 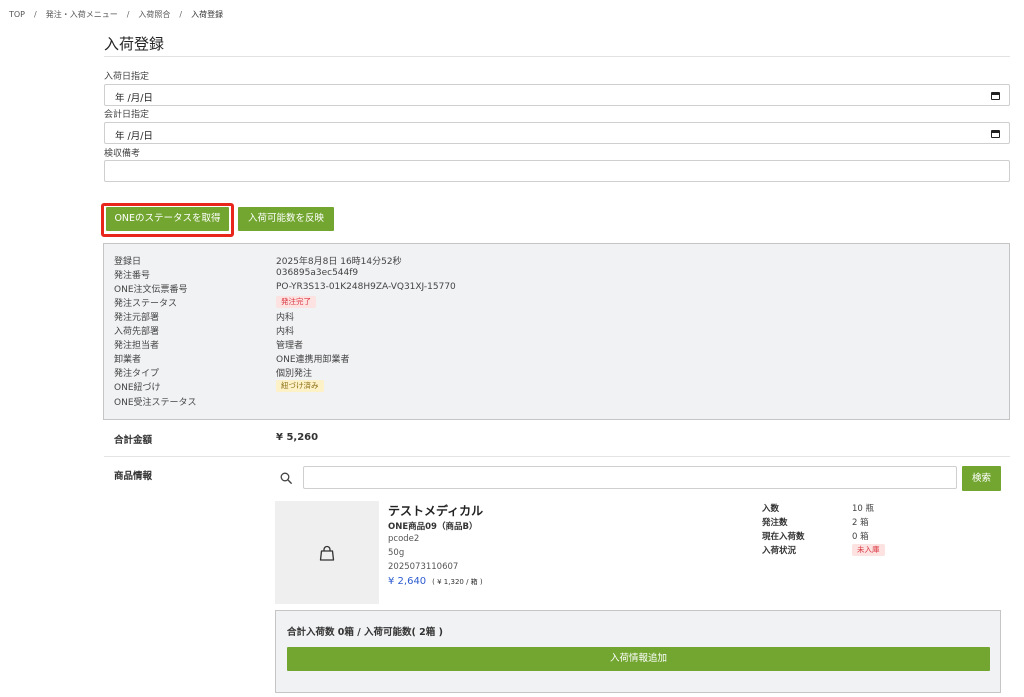 I want to click on arrival-summary-text: 合計入荷数 0箱 / 入荷可能数( 2箱 ), so click(x=365, y=632).